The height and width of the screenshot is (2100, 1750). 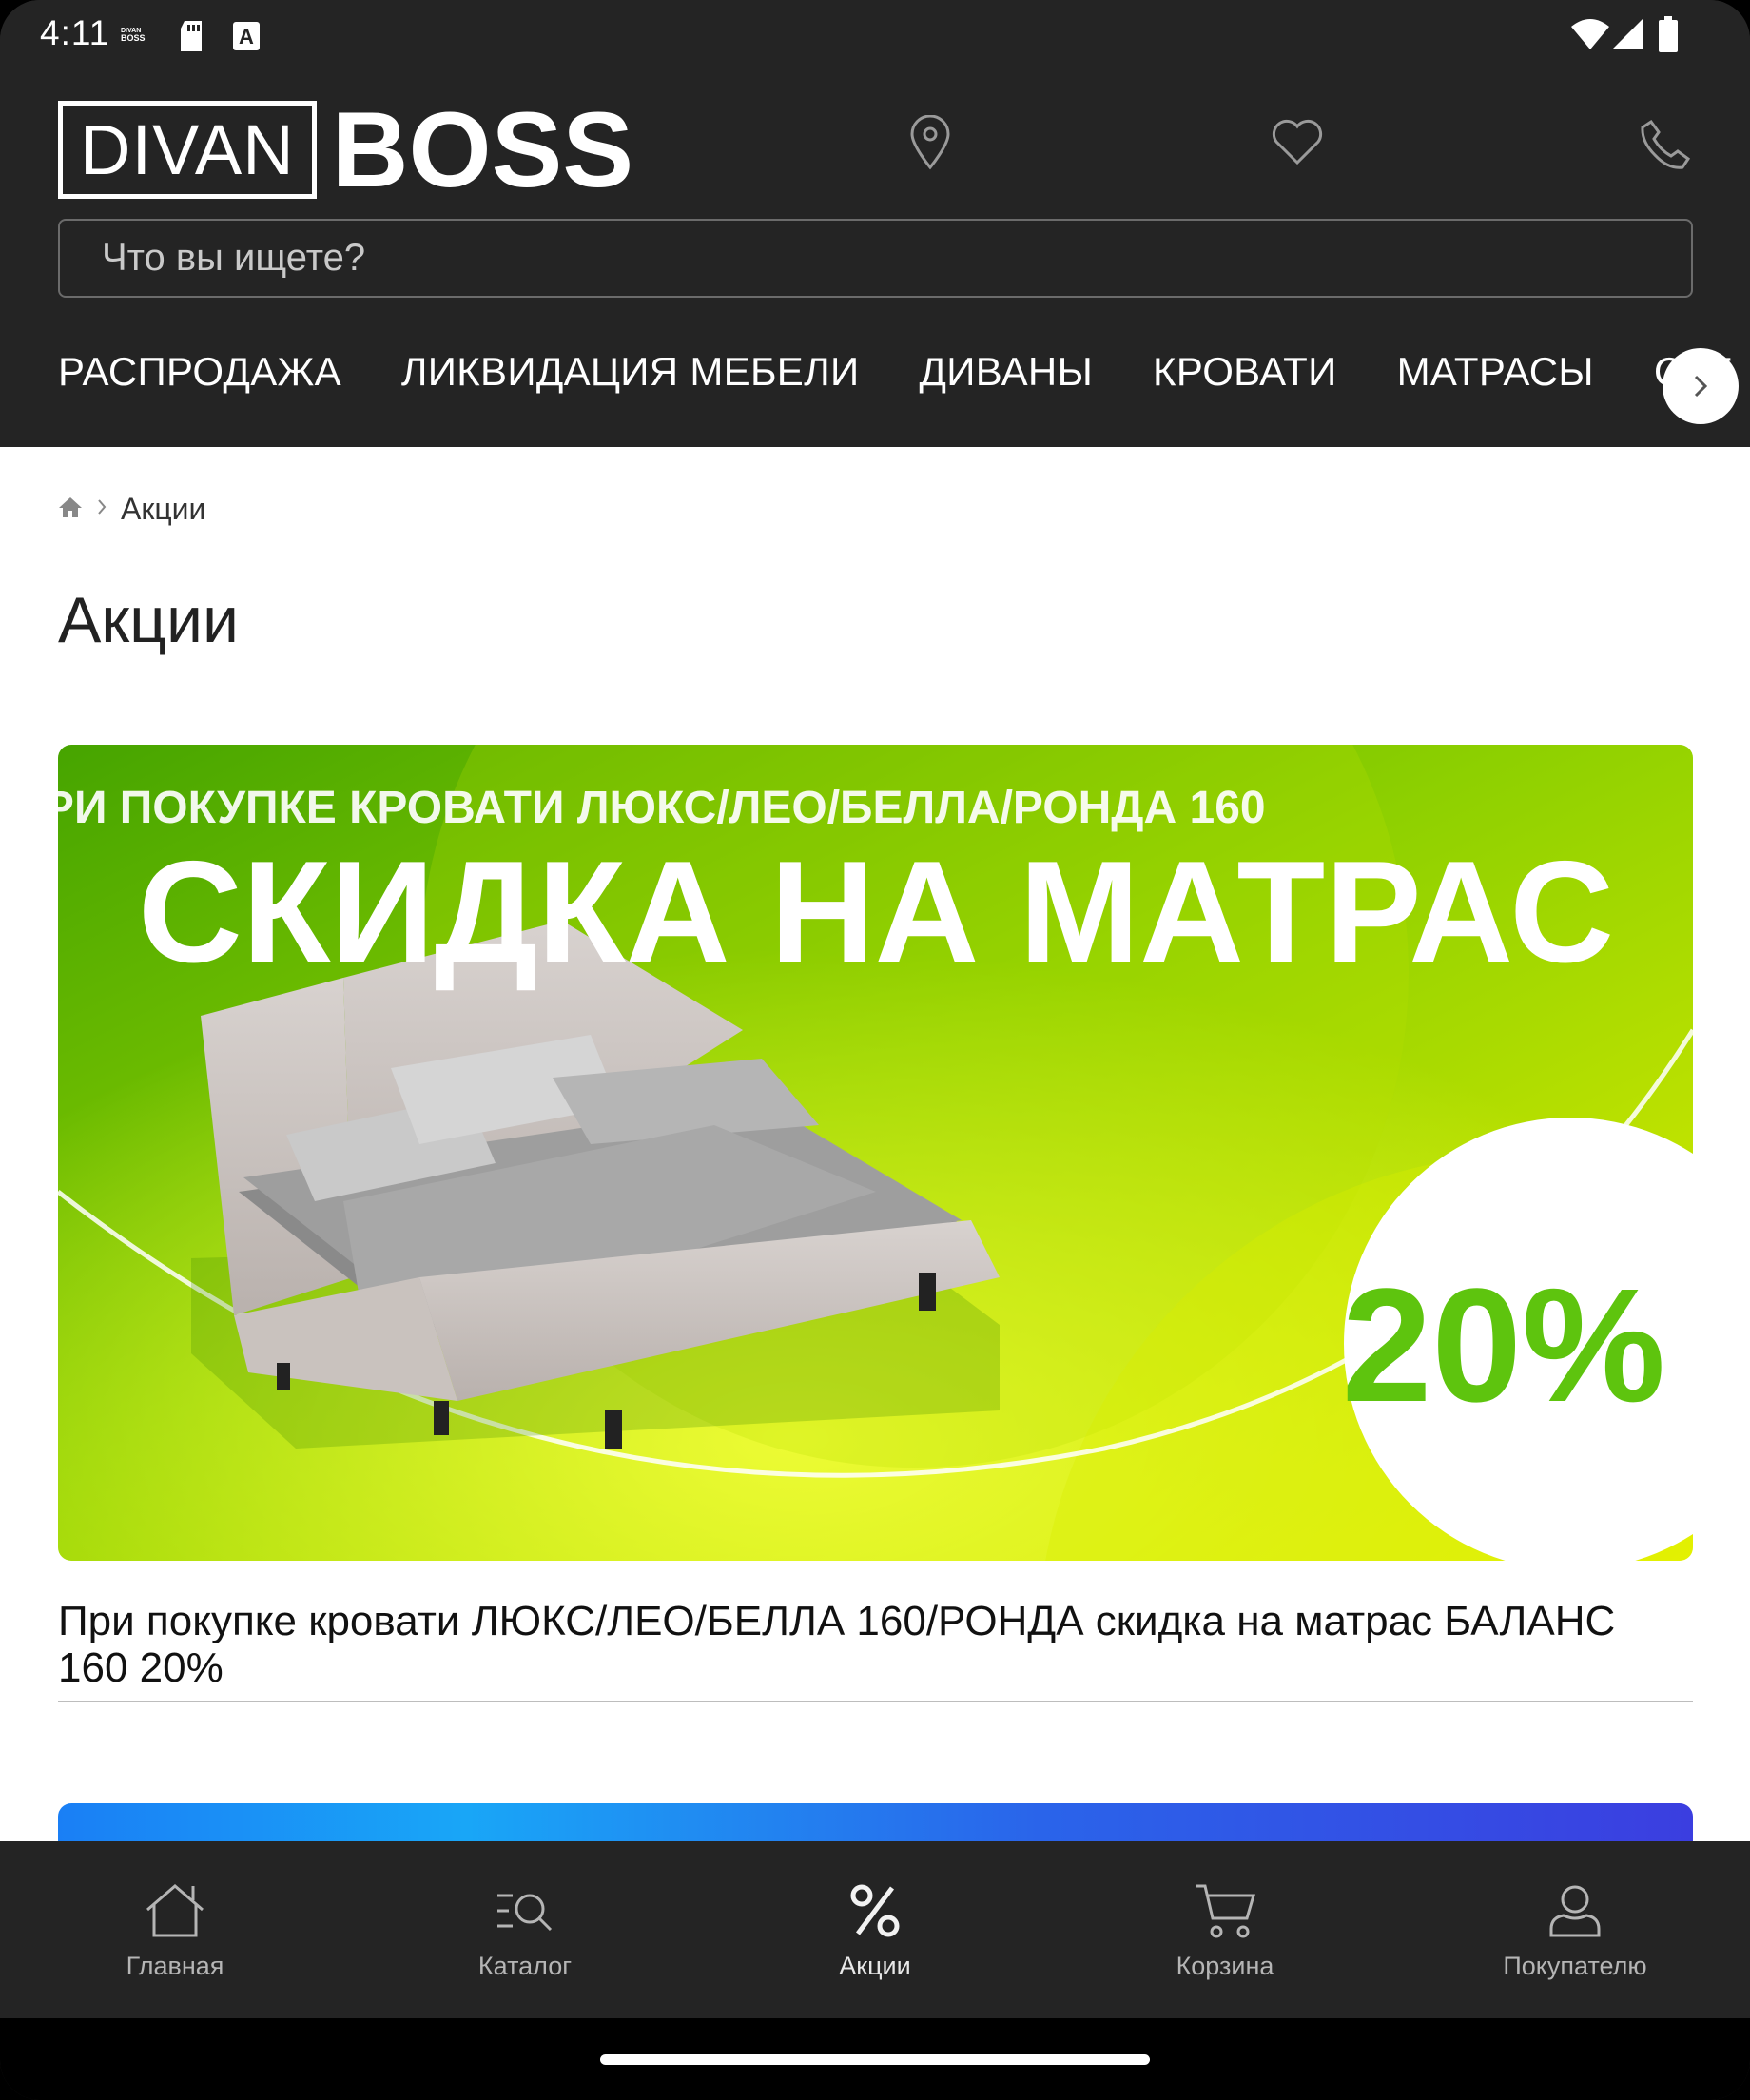 I want to click on page-title: Акции, so click(x=149, y=620).